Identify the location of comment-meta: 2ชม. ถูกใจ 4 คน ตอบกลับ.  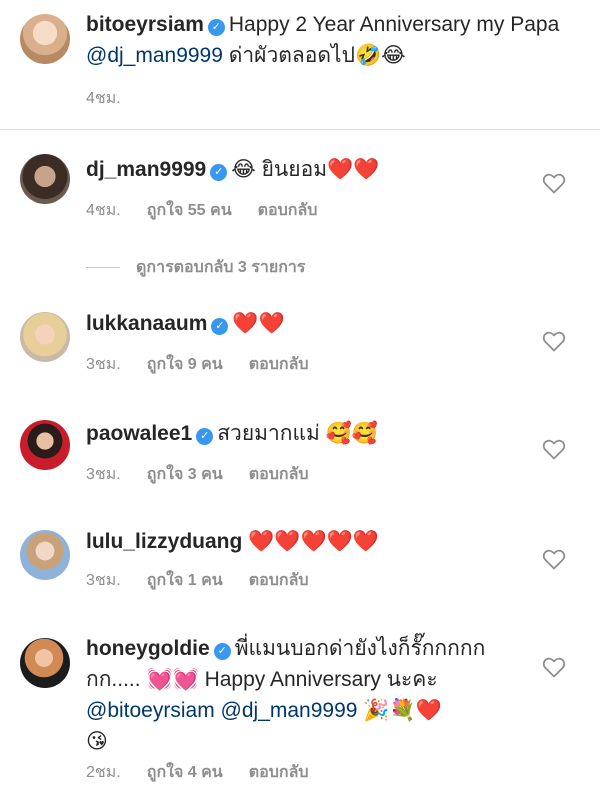
(210, 772).